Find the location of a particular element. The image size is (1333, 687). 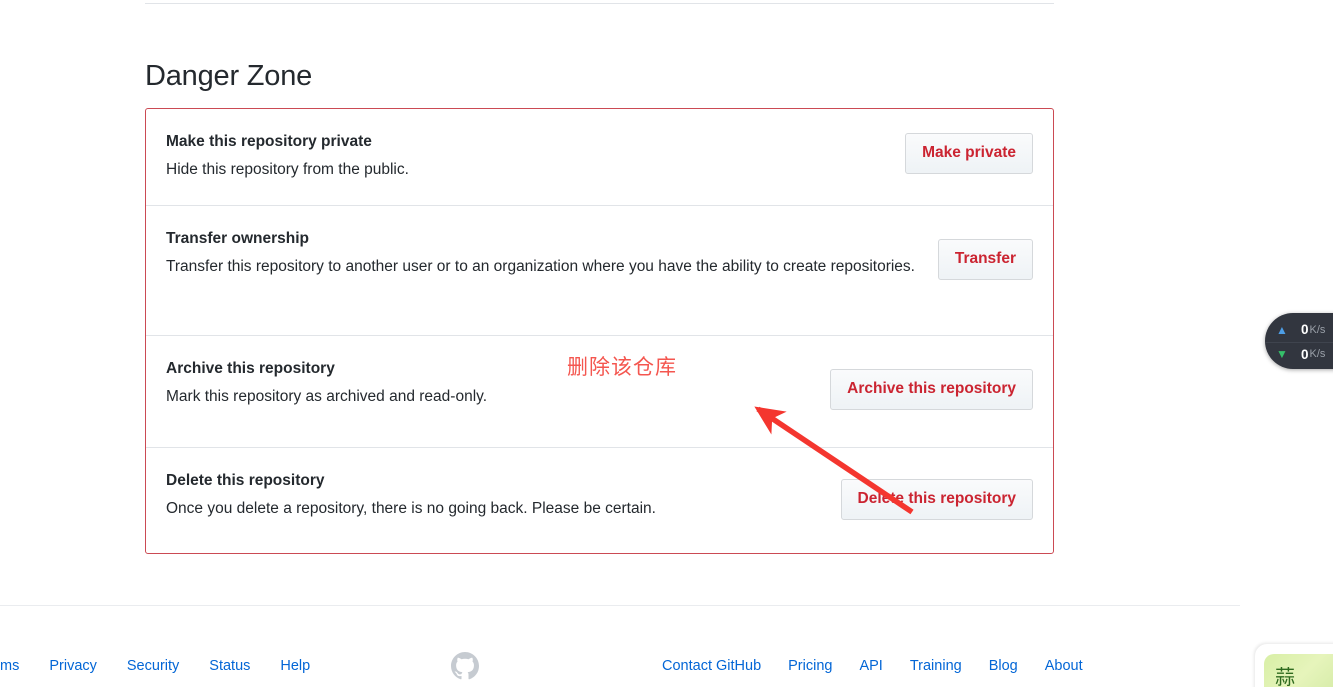

delete-repository-button: Delete this repository is located at coordinates (936, 499).